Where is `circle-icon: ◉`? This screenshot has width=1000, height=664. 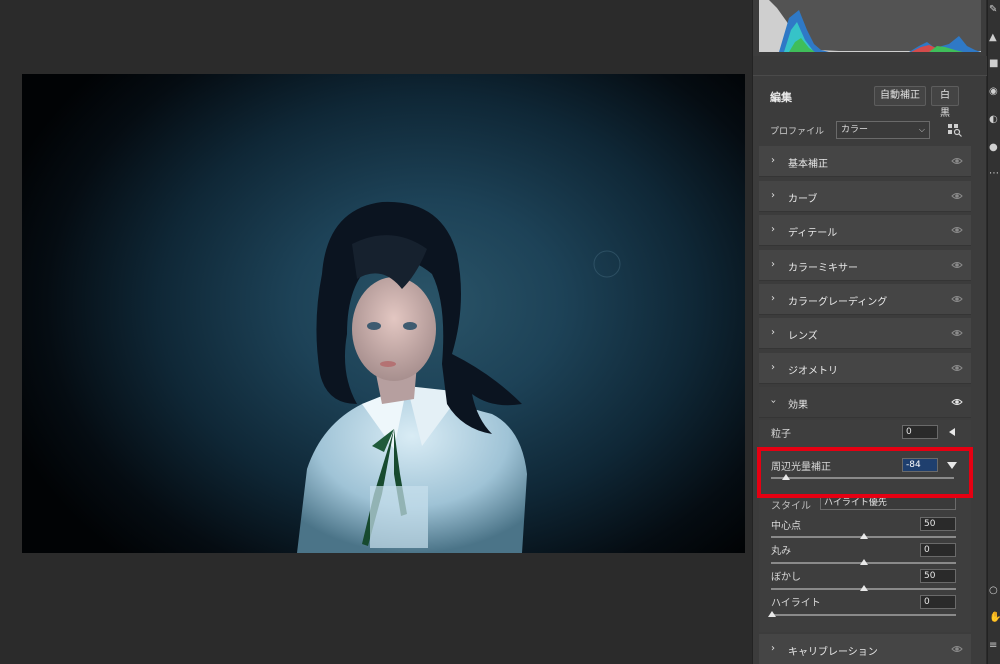
circle-icon: ◉ is located at coordinates (994, 91).